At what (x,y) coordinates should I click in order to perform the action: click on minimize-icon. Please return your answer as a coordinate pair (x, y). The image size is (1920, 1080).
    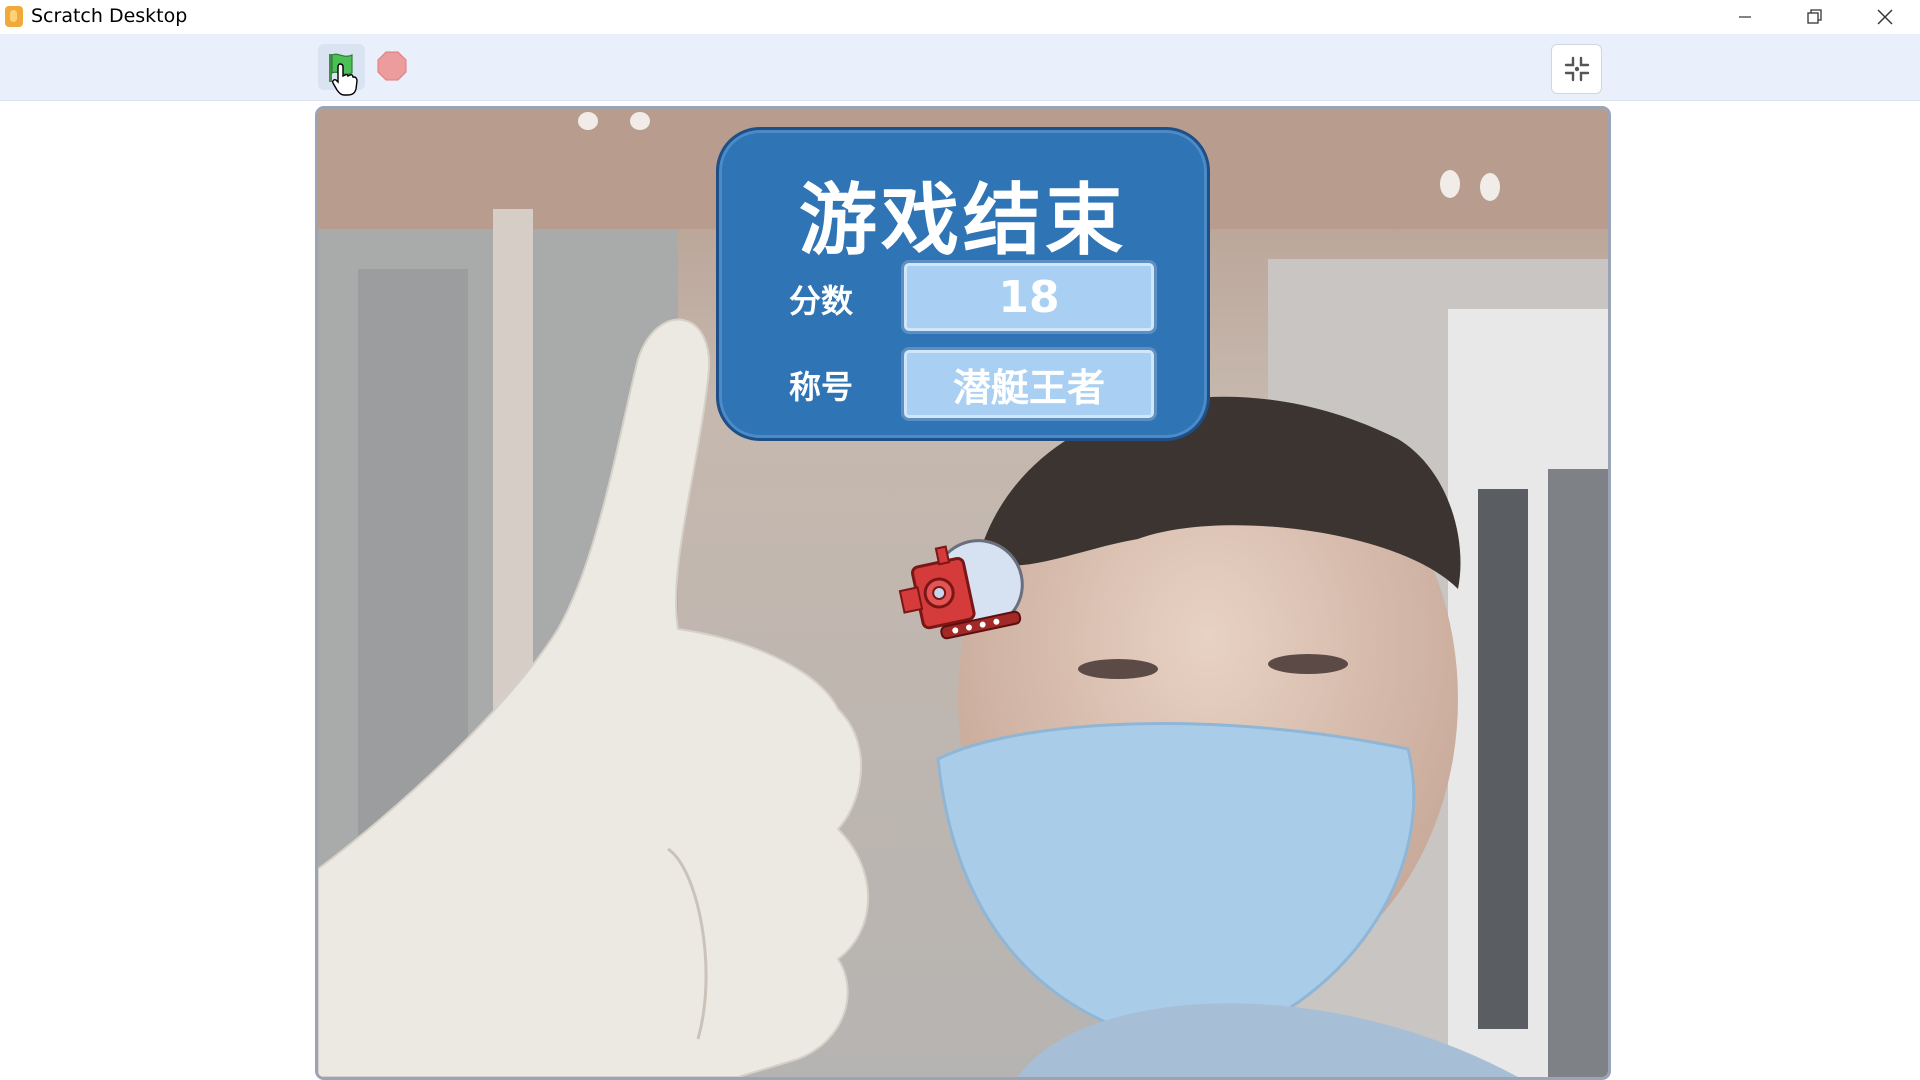
    Looking at the image, I should click on (1745, 17).